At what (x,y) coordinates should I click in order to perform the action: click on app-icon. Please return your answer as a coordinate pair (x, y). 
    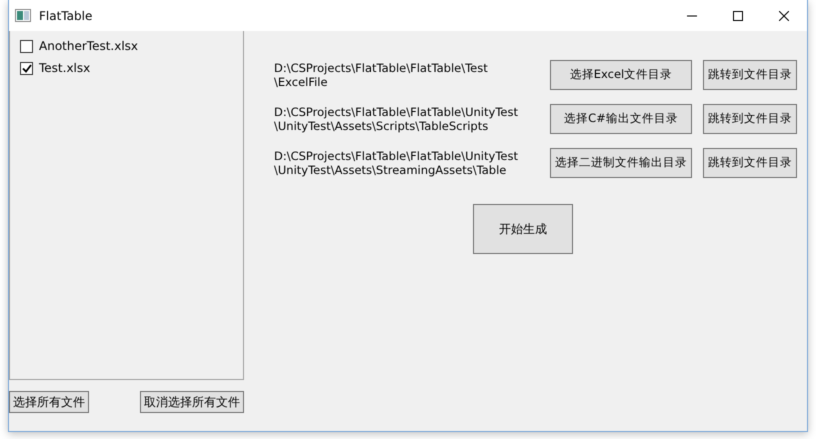
    Looking at the image, I should click on (23, 15).